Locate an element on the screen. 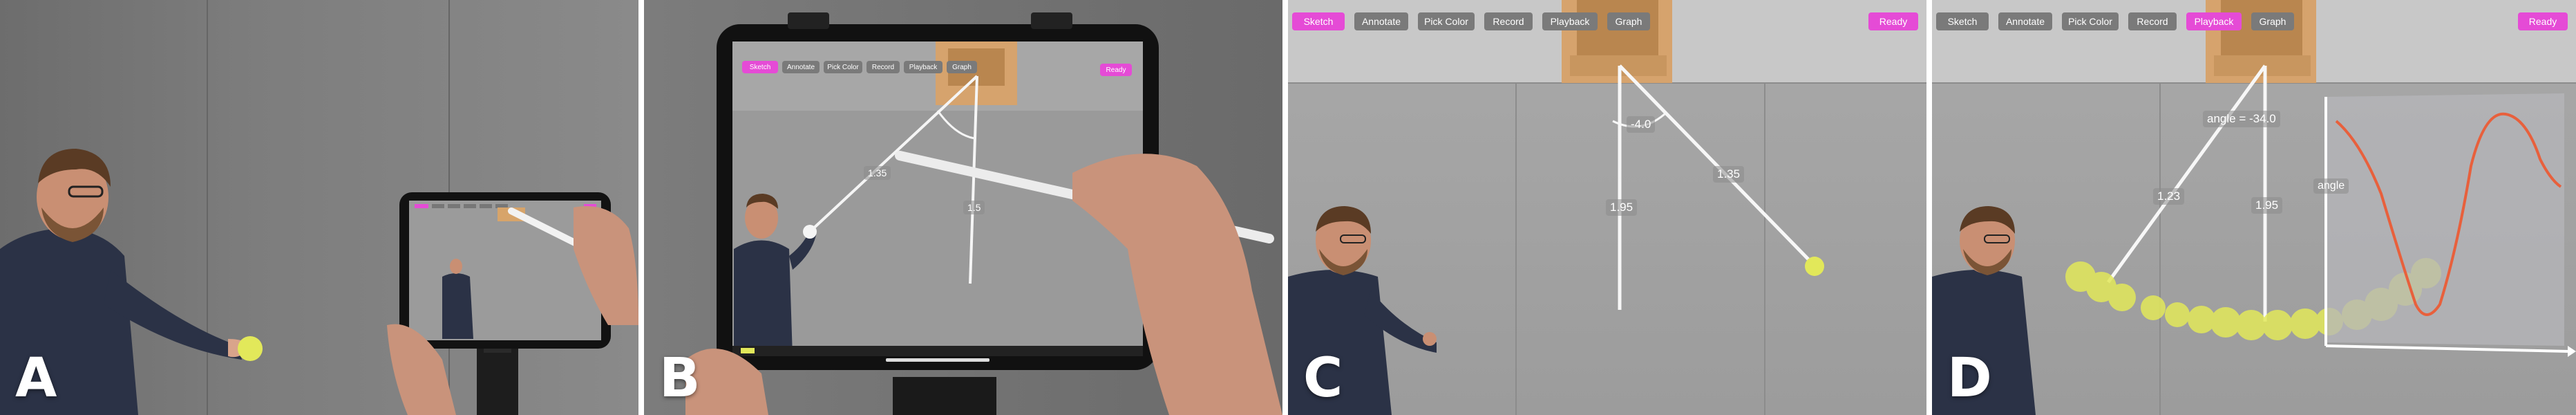  graph-axis-label: angle is located at coordinates (2331, 186).